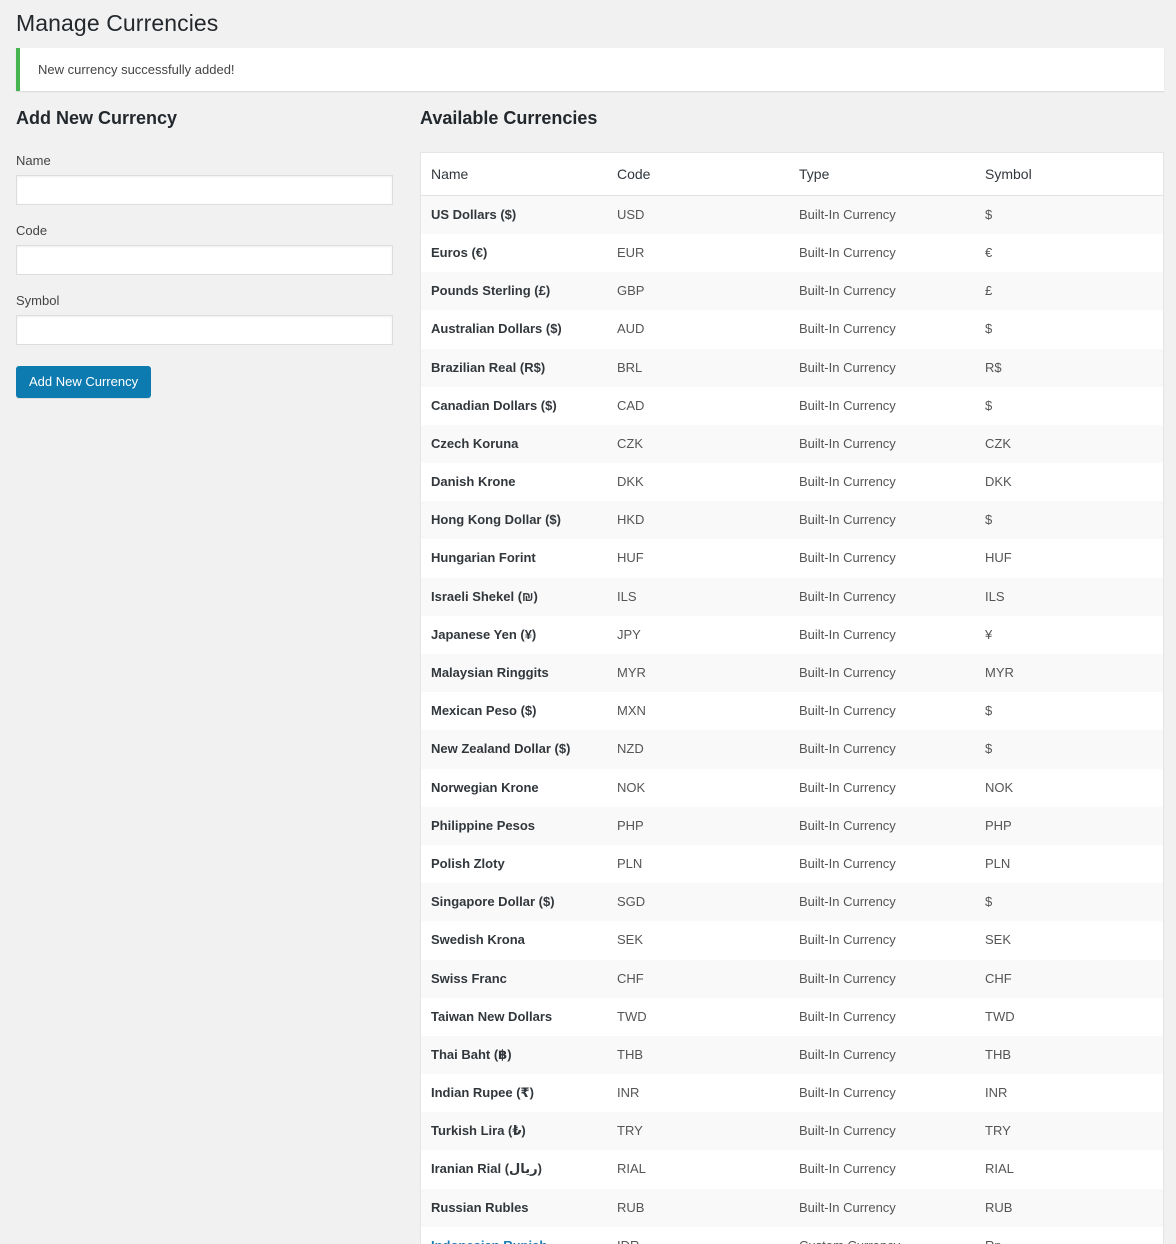  I want to click on cell-name: Israeli Shekel (₪), so click(514, 597).